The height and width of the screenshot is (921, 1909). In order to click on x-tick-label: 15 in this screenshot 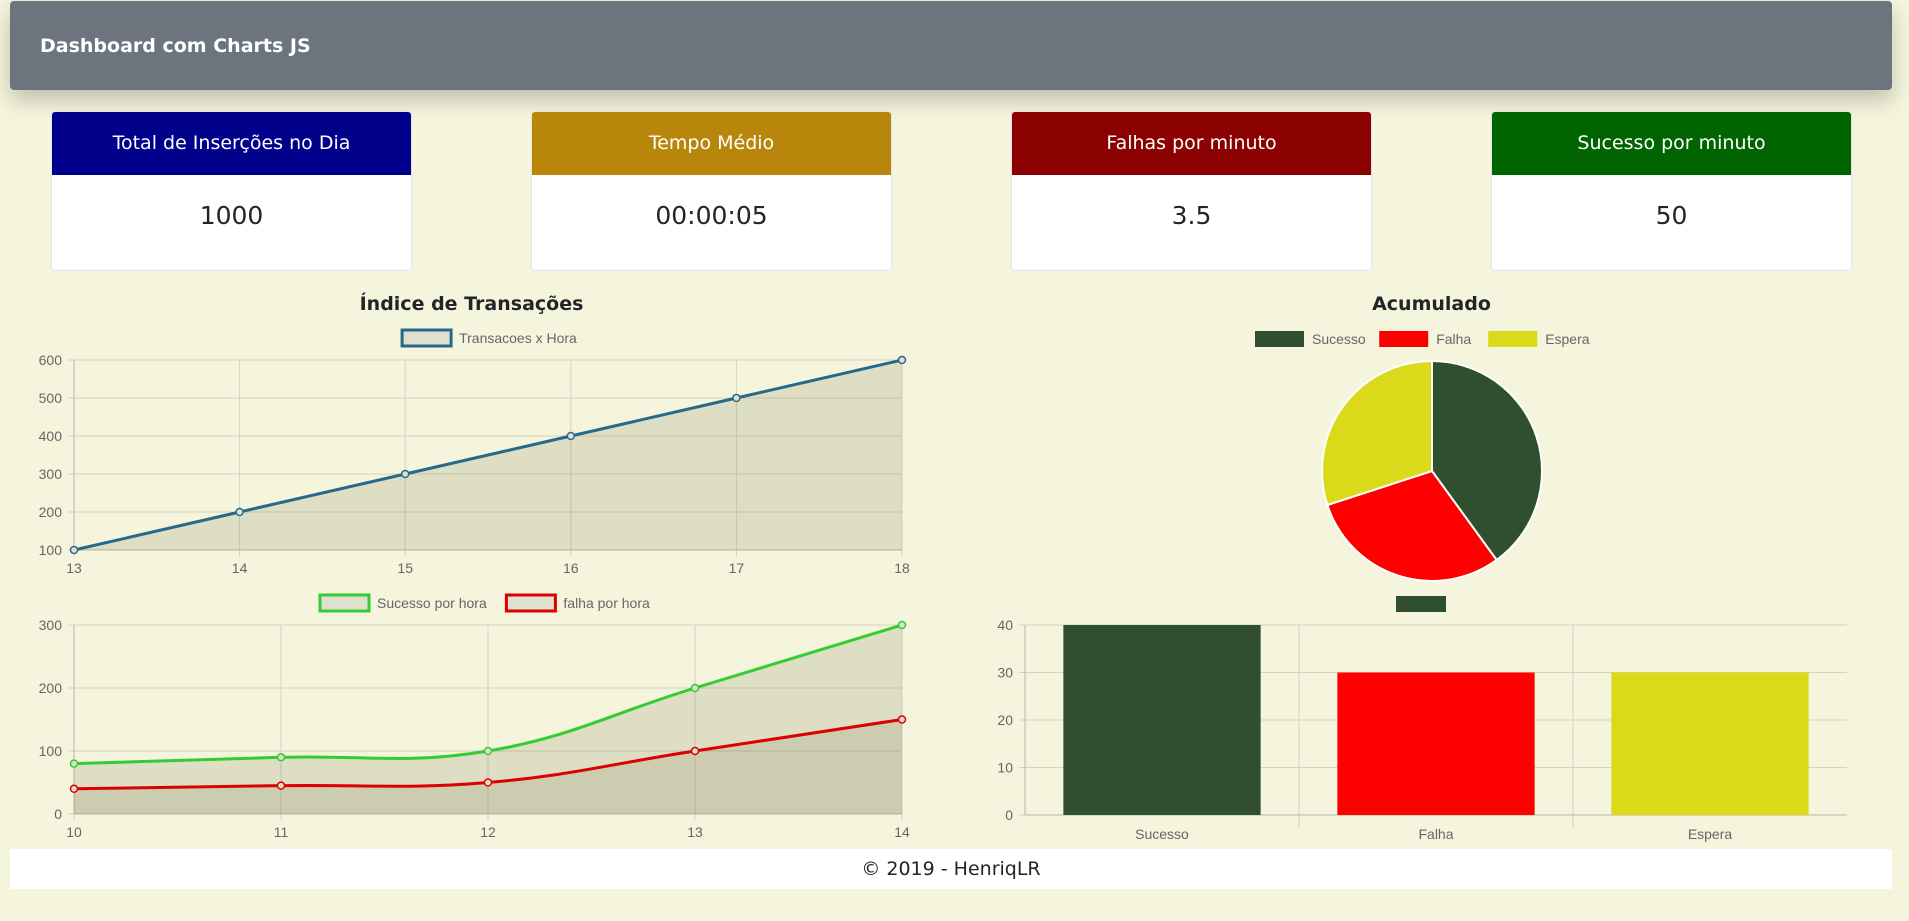, I will do `click(405, 568)`.